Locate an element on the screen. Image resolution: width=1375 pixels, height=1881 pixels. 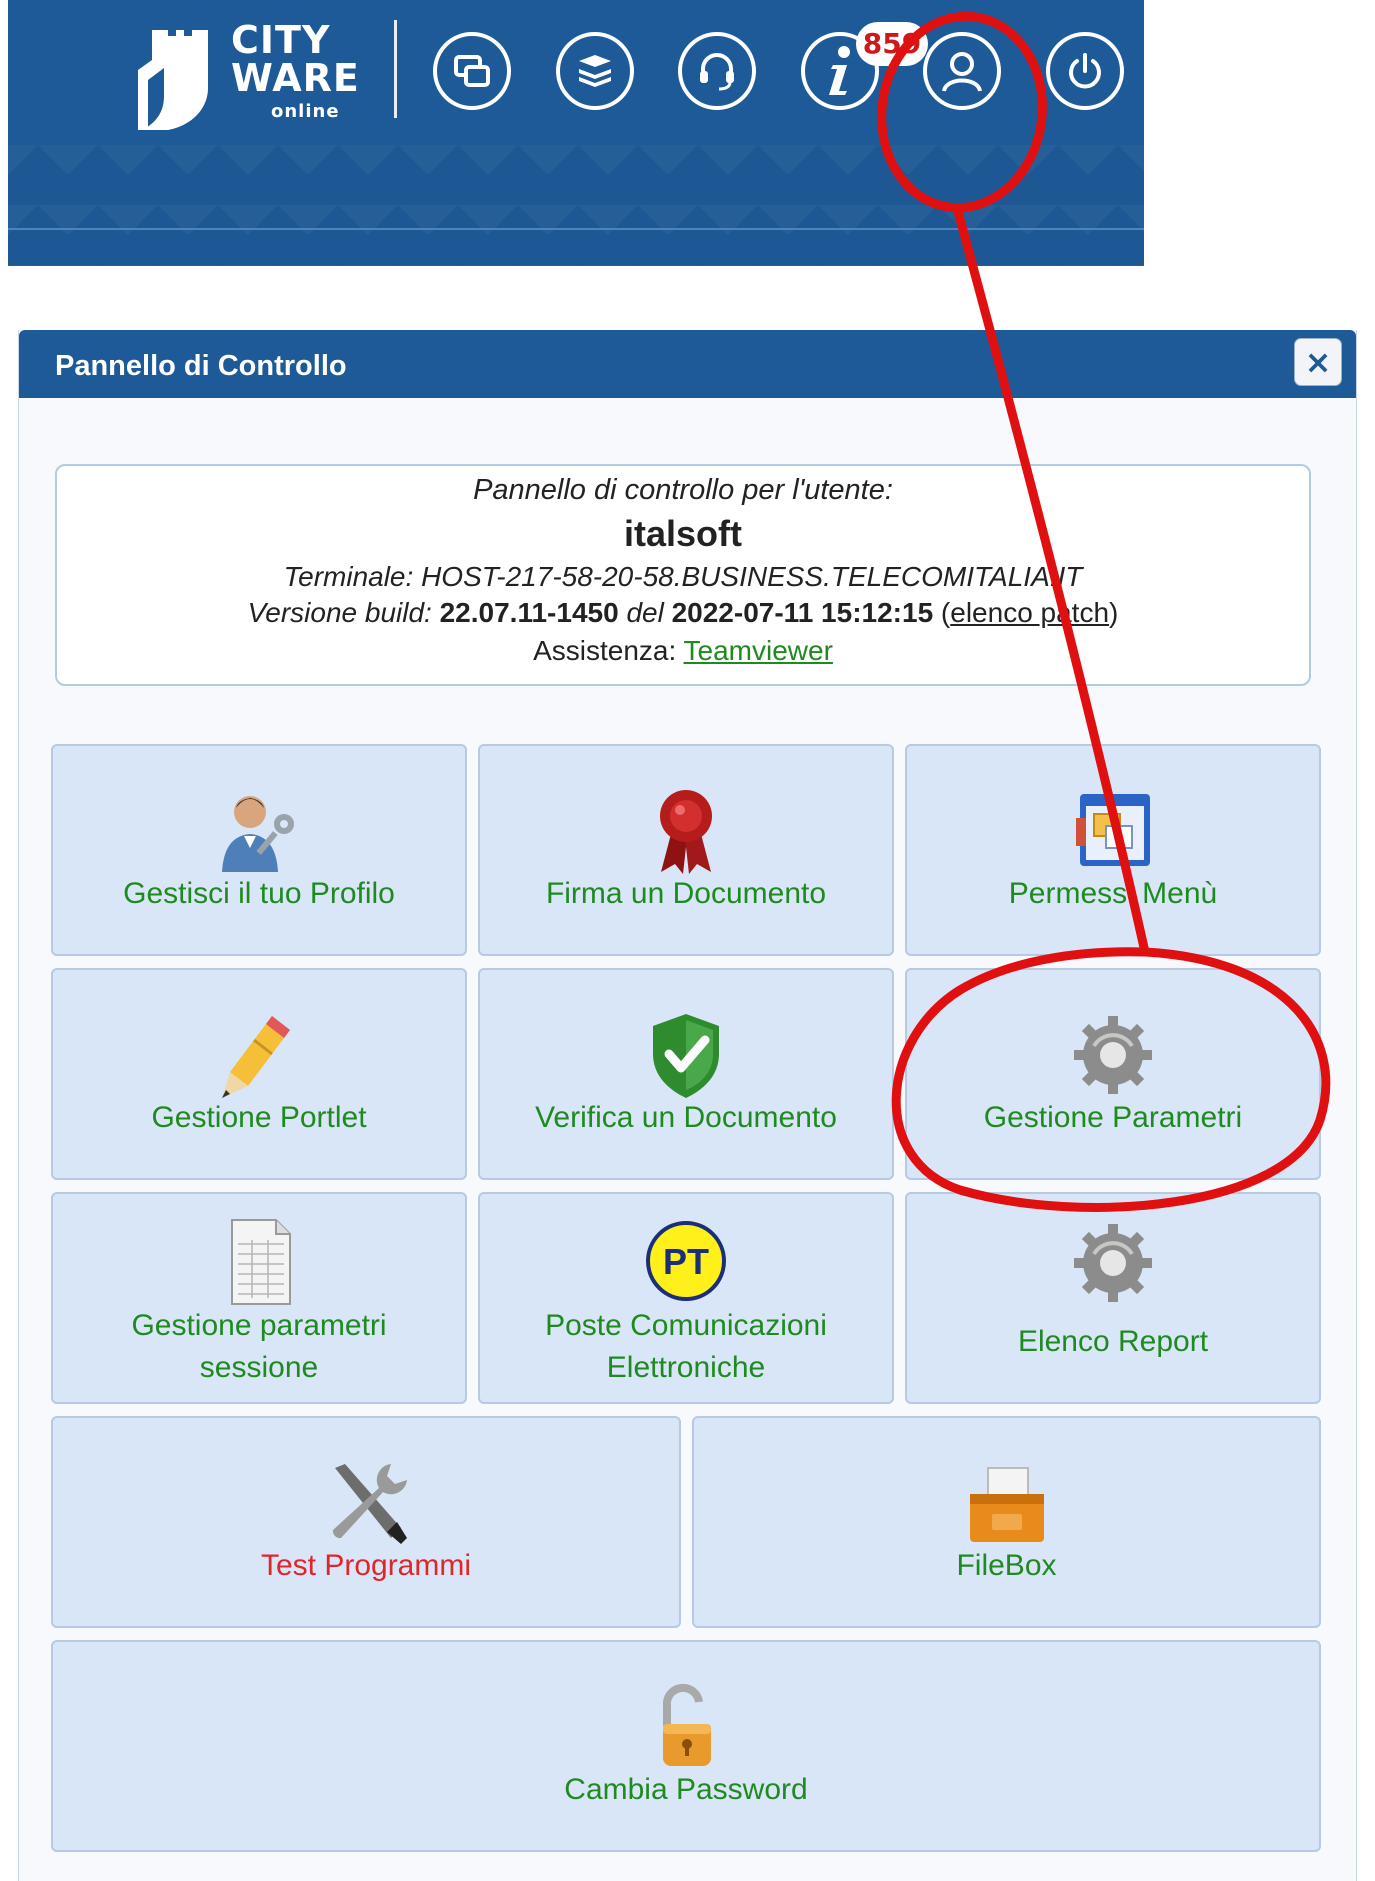
tile-label: FileBox is located at coordinates (1006, 1565).